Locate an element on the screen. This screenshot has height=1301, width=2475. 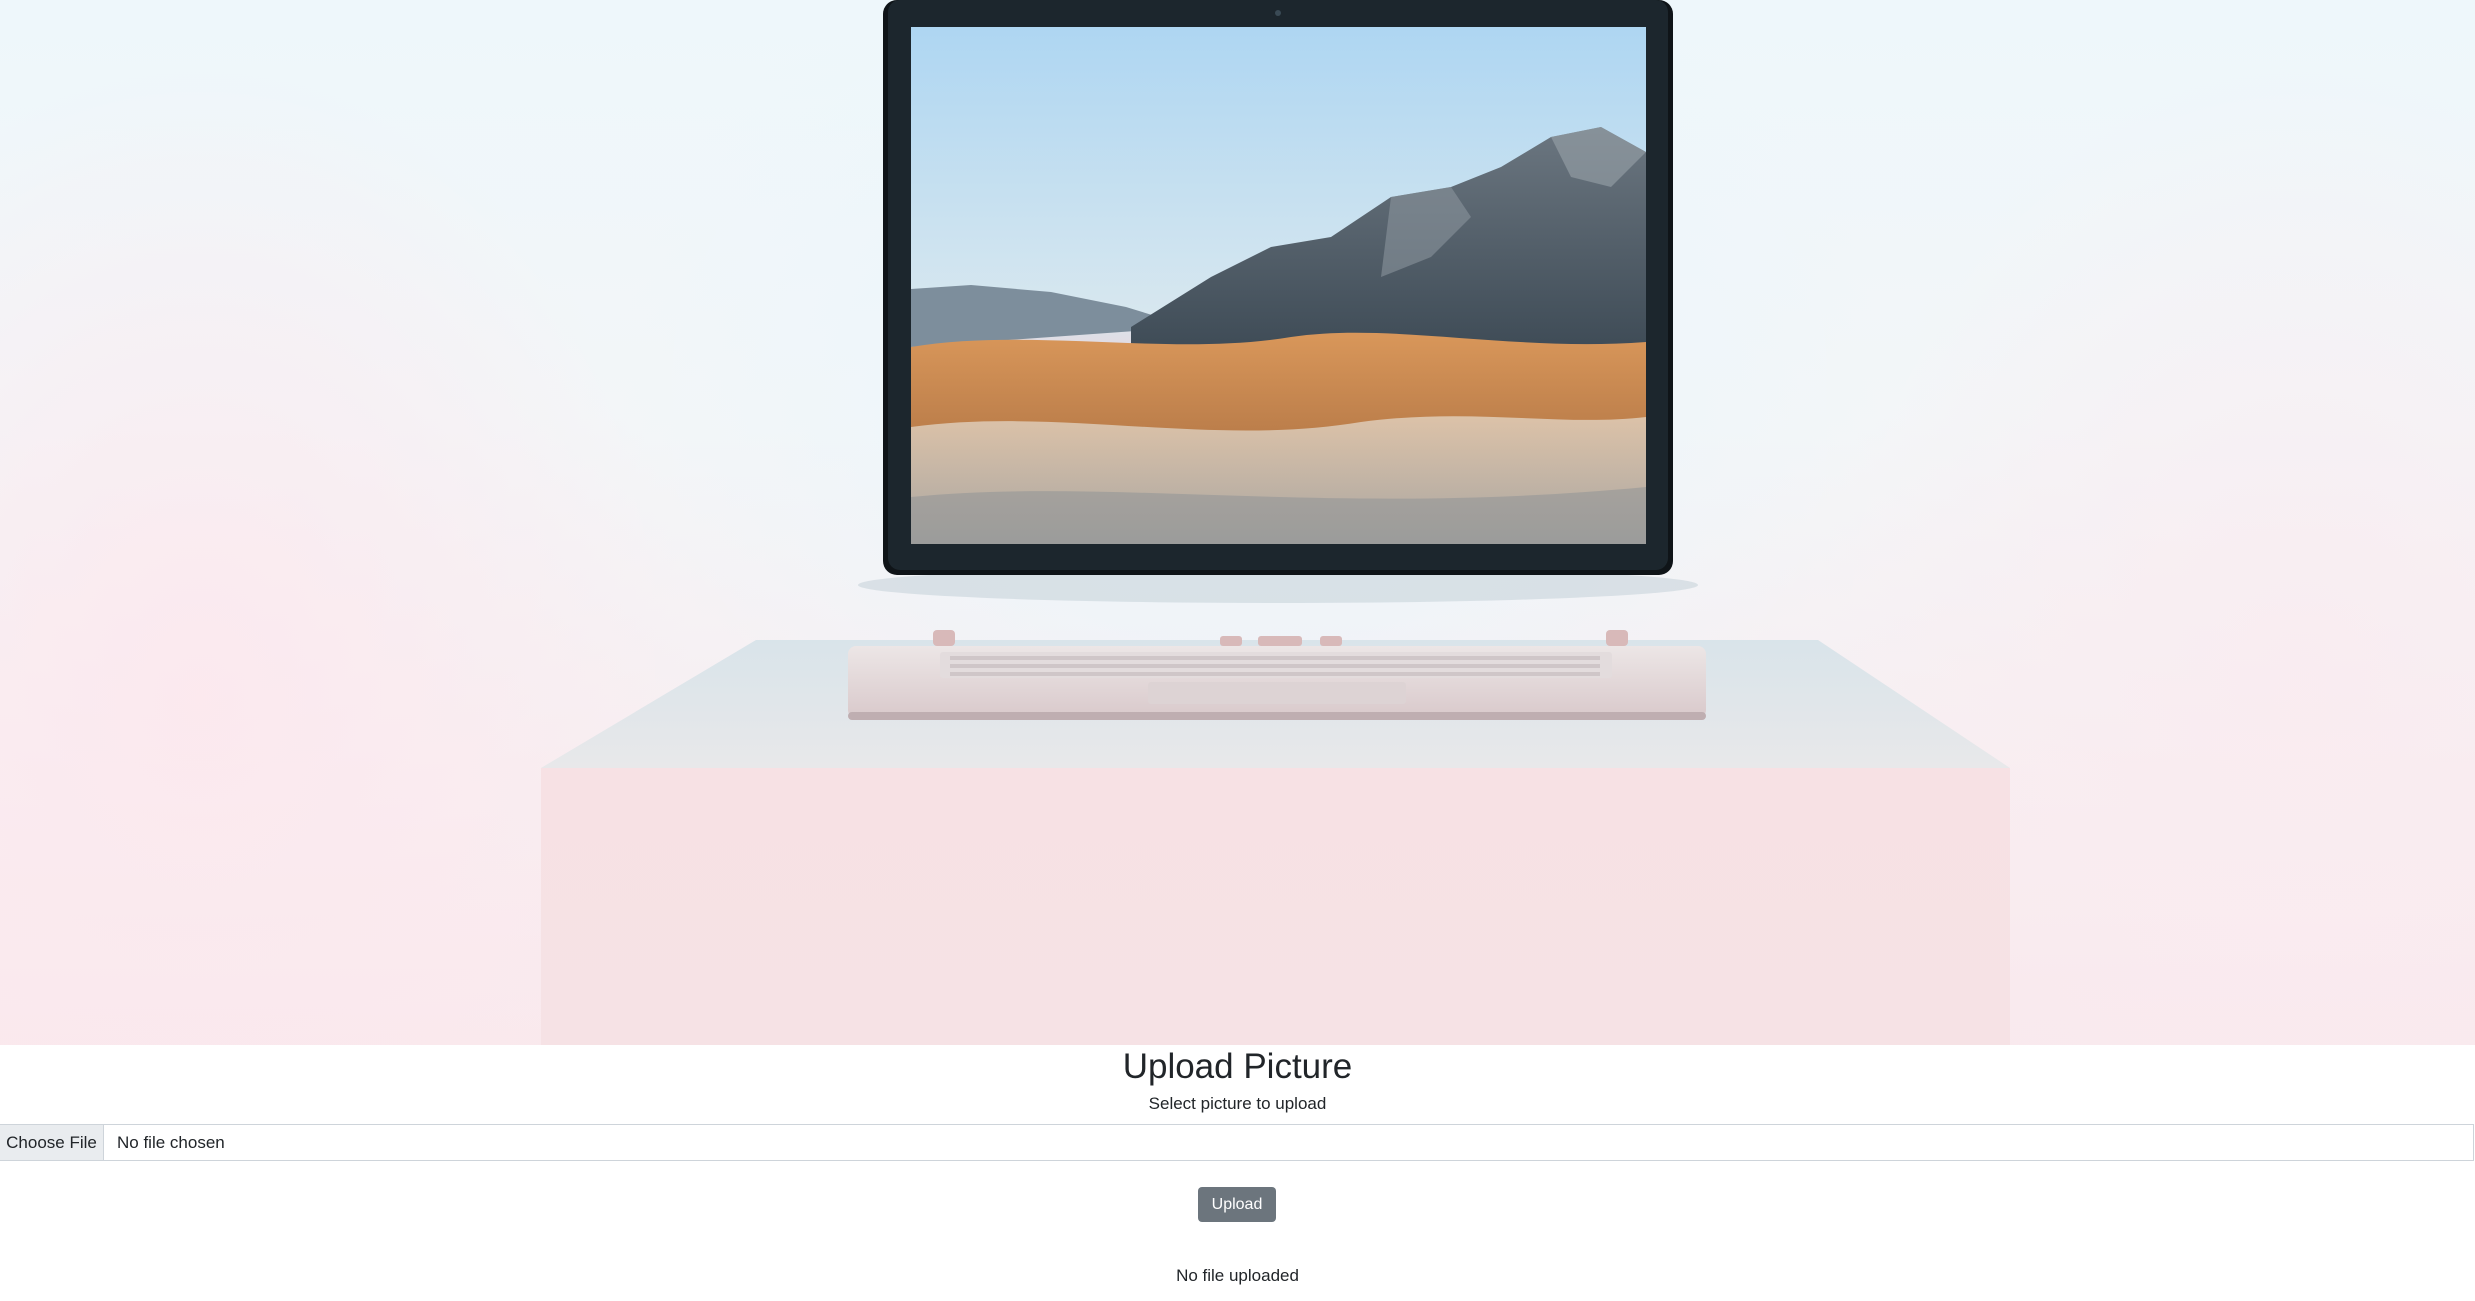
file-input: Choose File No file chosen is located at coordinates (1237, 1142).